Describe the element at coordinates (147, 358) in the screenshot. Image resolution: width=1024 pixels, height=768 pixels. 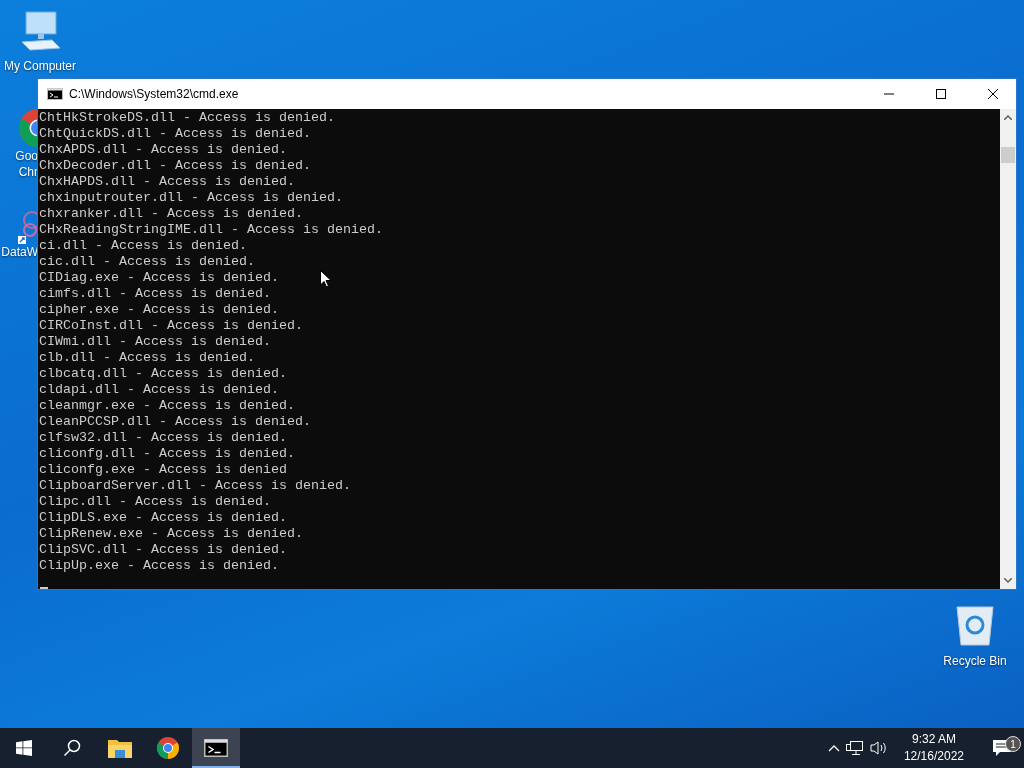
I see `console-line: clb.dll - Access is denied.` at that location.